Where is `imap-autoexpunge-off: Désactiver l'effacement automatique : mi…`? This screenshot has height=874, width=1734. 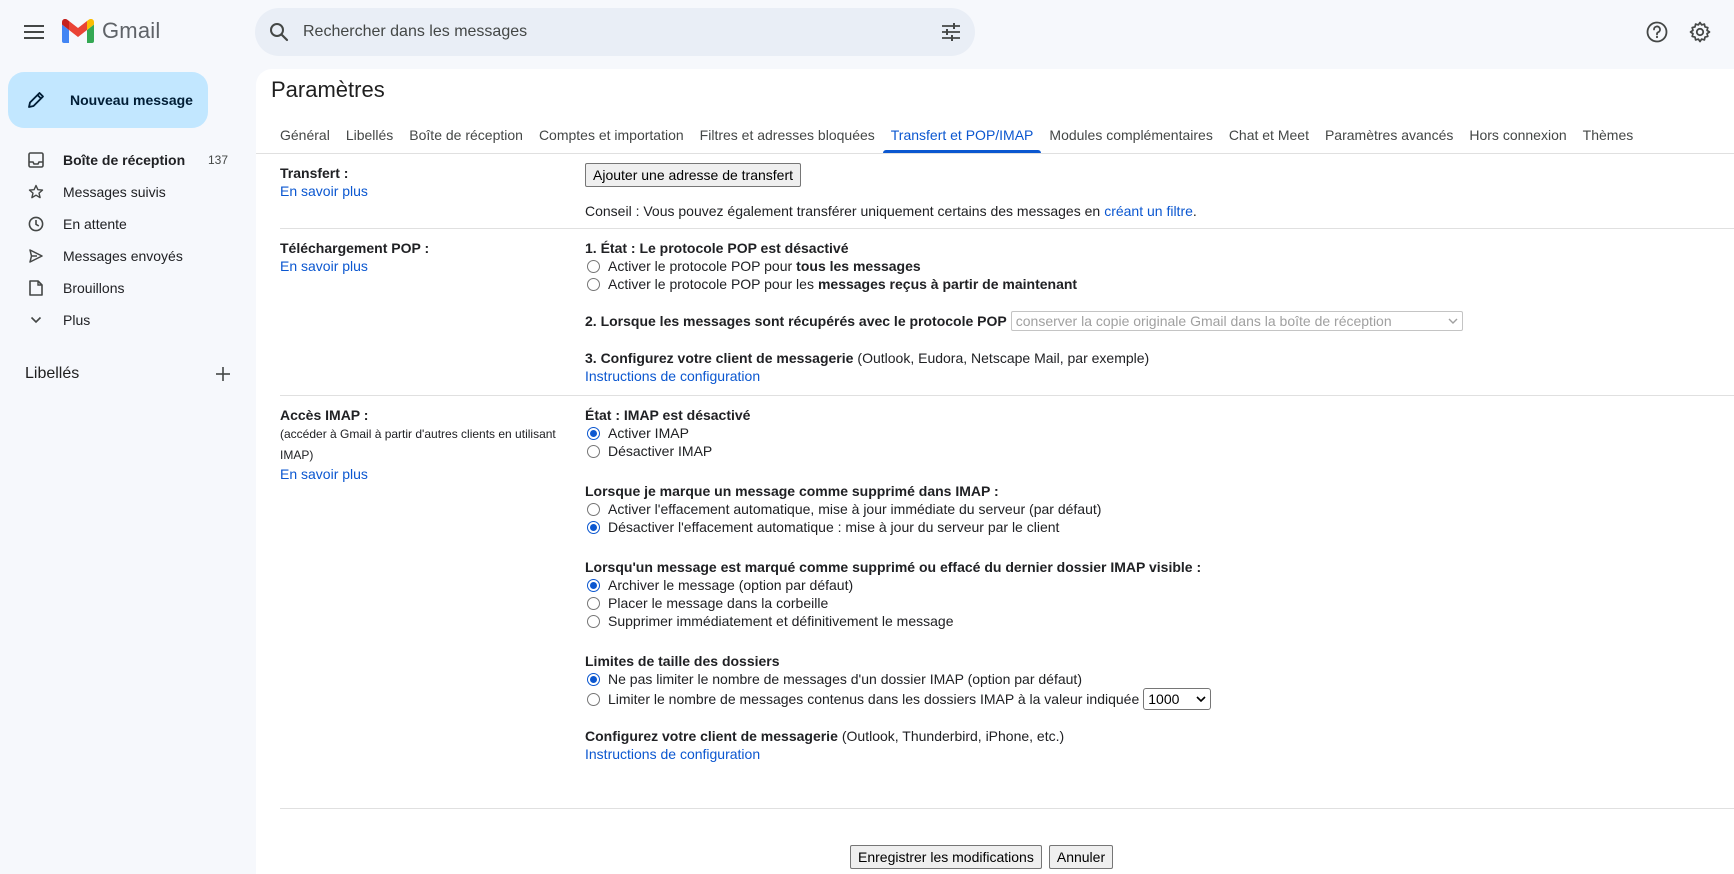 imap-autoexpunge-off: Désactiver l'effacement automatique : mi… is located at coordinates (1159, 527).